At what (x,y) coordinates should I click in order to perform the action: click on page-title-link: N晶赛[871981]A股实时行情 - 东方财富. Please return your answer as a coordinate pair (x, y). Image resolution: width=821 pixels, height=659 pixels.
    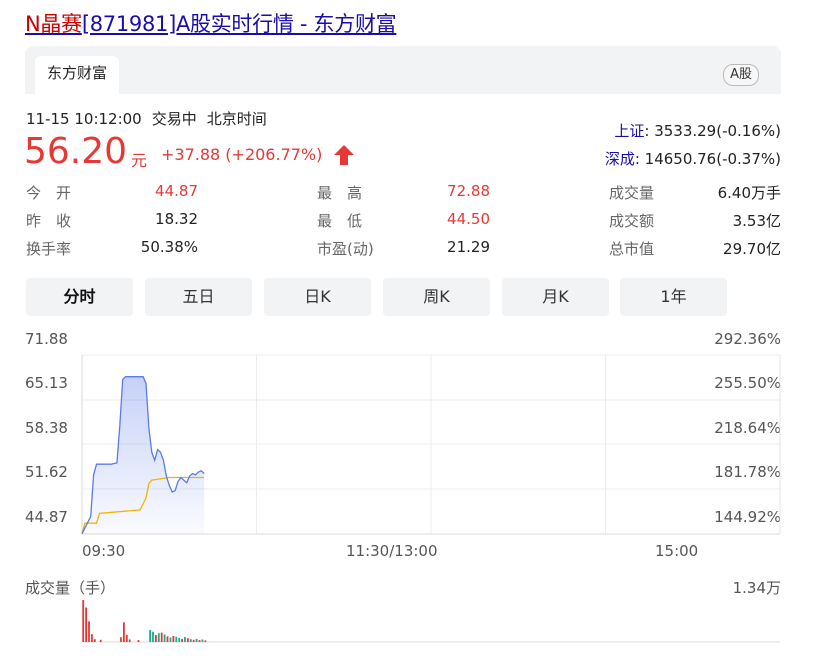
    Looking at the image, I should click on (211, 23).